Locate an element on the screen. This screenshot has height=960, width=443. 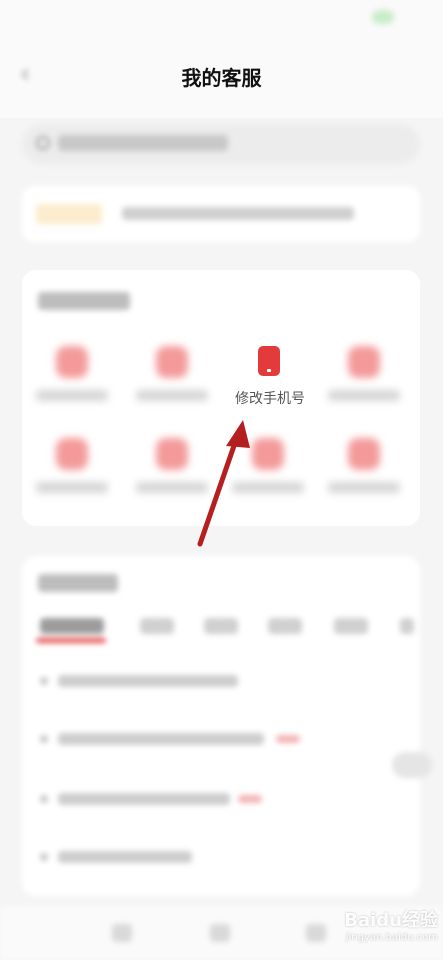
change-phone-number-label: 修改手机号 is located at coordinates (270, 399).